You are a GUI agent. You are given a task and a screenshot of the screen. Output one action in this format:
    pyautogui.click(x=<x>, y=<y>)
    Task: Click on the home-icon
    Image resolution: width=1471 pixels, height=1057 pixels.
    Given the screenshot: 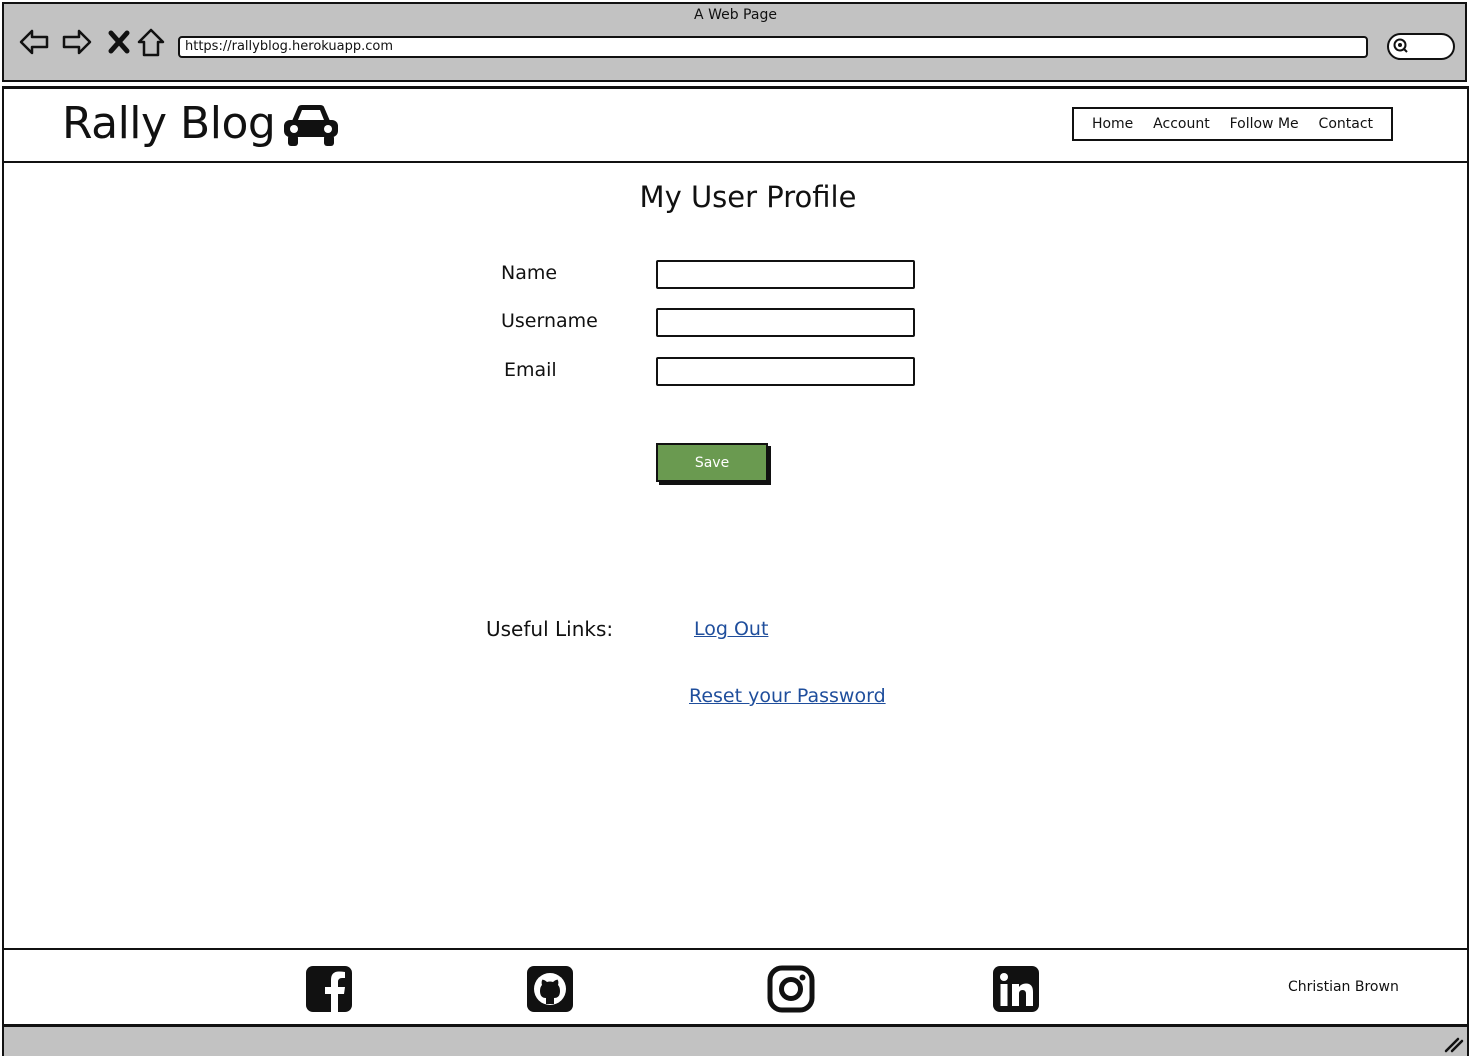 What is the action you would take?
    pyautogui.click(x=151, y=42)
    